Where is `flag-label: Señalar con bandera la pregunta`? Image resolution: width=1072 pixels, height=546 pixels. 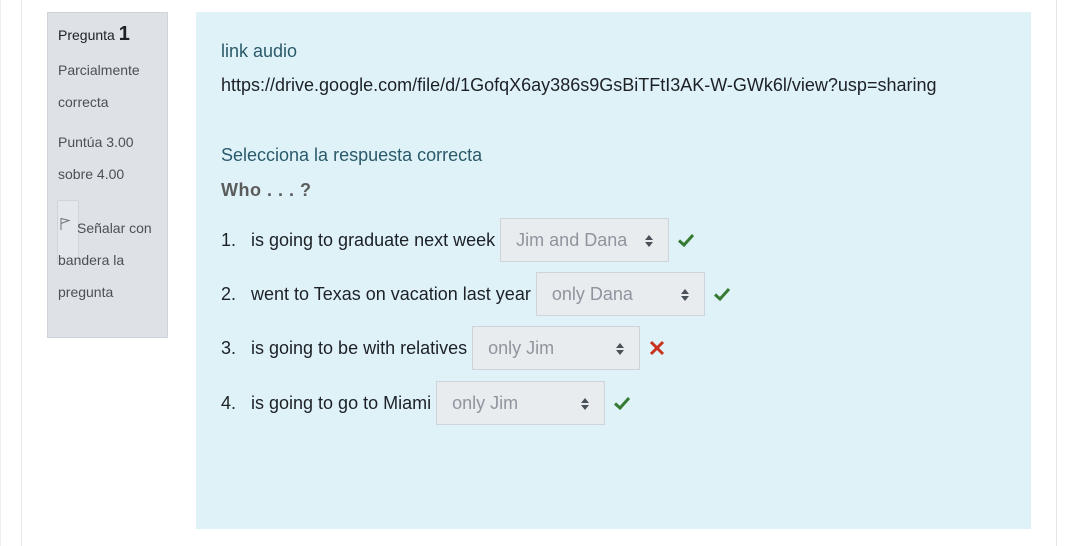
flag-label: Señalar con bandera la pregunta is located at coordinates (107, 254).